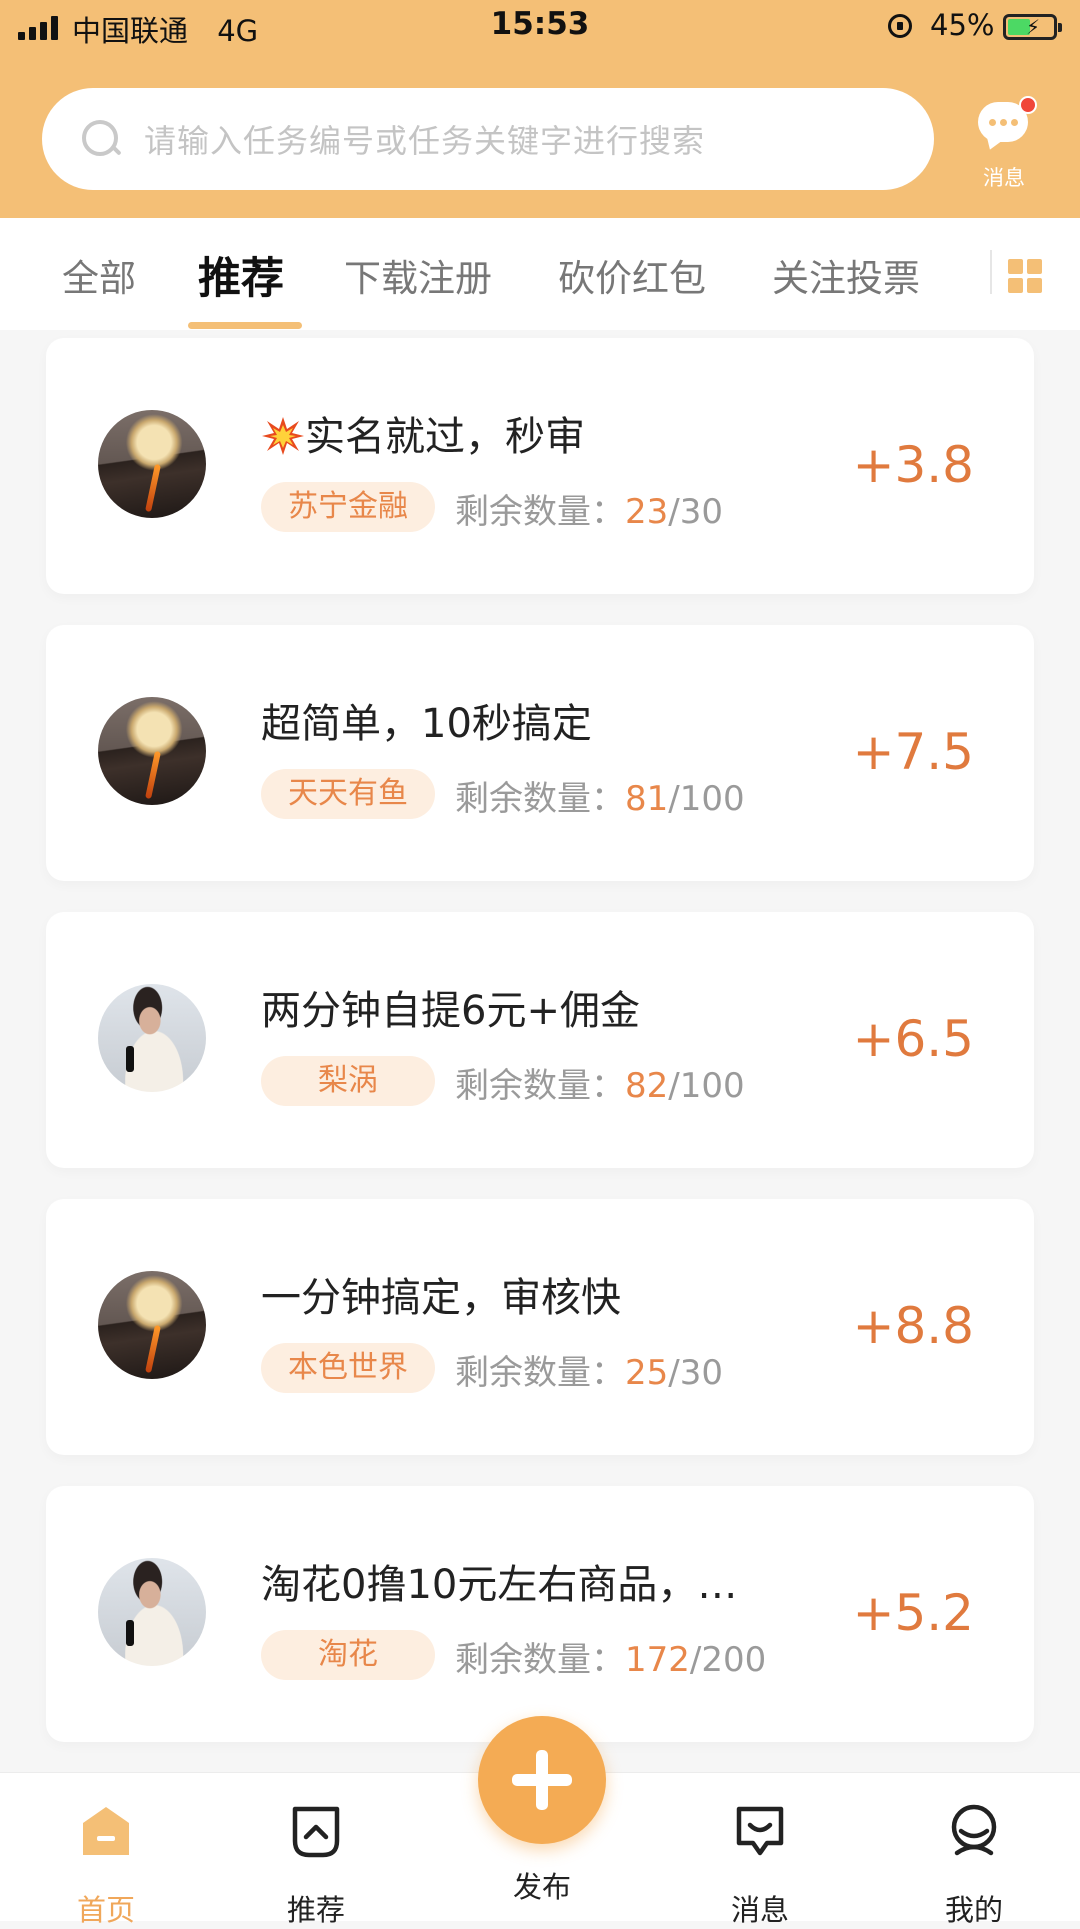  I want to click on reward-amount: +8.8, so click(913, 1326).